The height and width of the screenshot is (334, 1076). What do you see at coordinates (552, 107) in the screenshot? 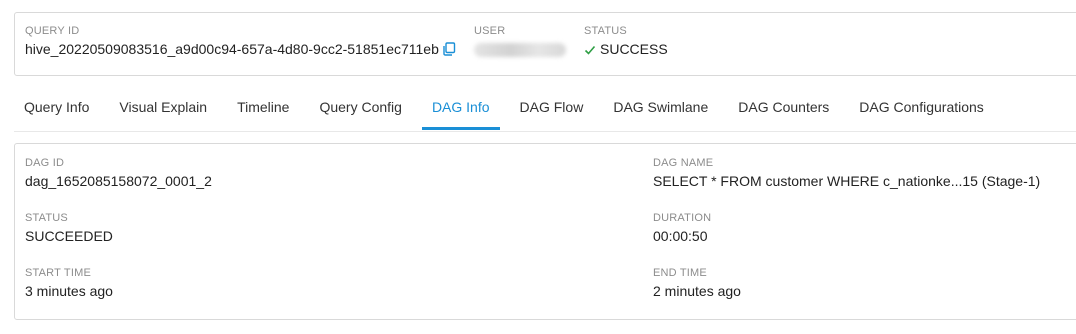
I see `tab-dag-flow: DAG Flow` at bounding box center [552, 107].